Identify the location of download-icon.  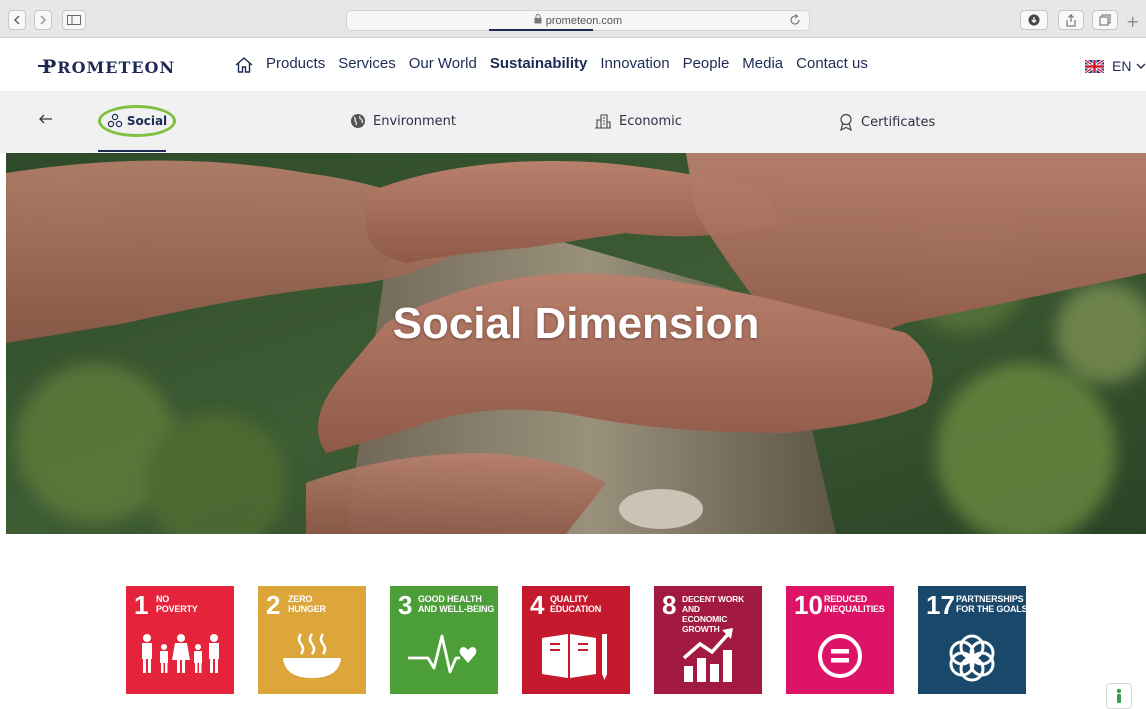
(1034, 20).